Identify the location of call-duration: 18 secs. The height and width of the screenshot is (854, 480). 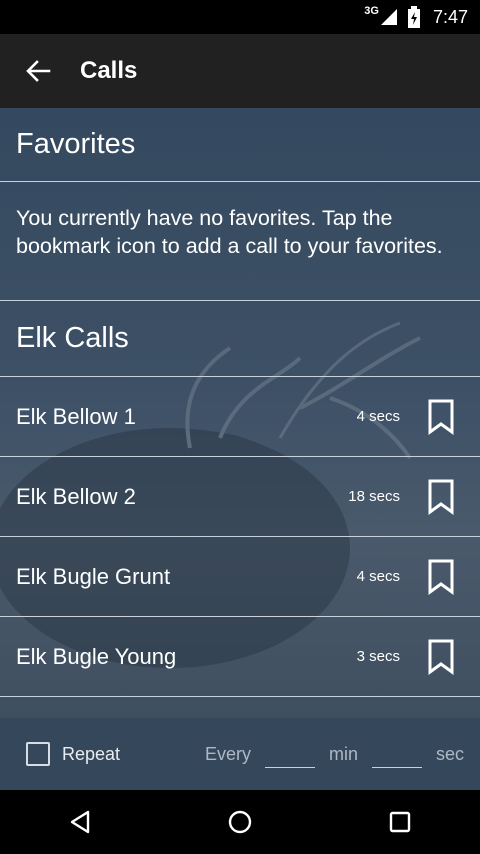
(374, 496).